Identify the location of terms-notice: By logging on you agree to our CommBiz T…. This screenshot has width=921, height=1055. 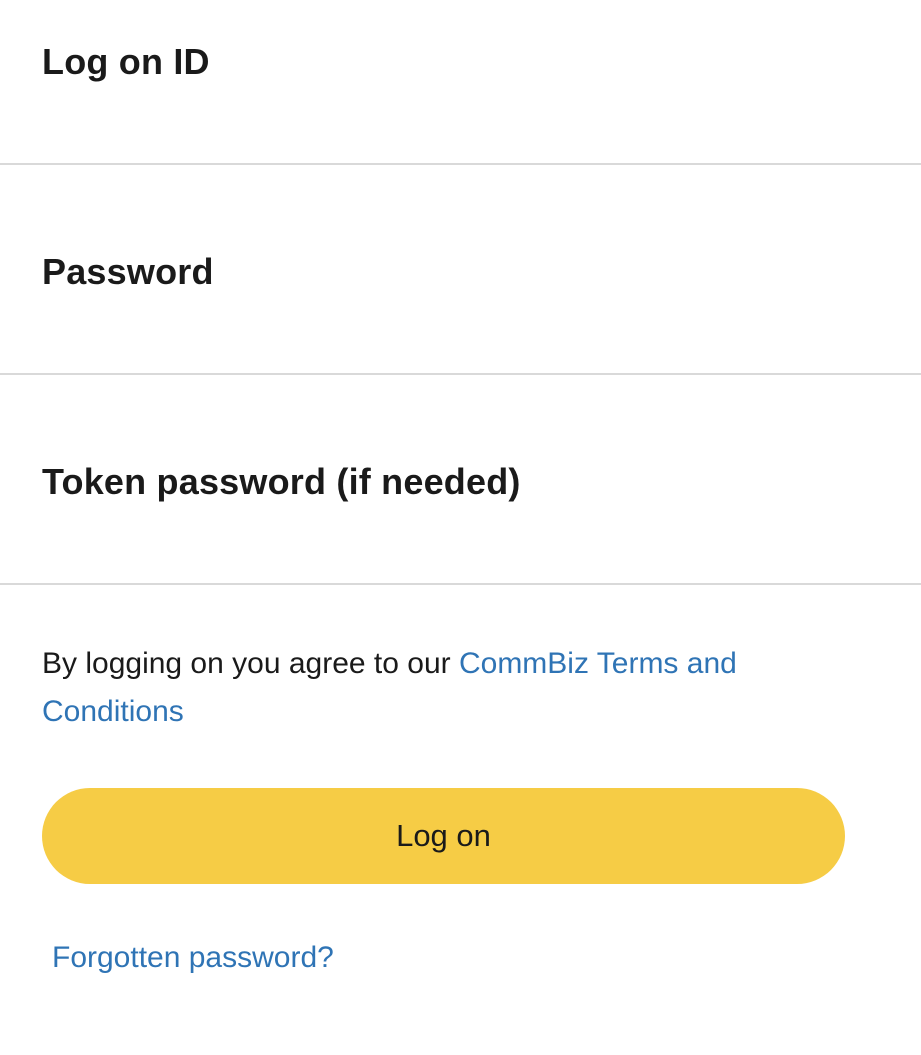
(452, 688).